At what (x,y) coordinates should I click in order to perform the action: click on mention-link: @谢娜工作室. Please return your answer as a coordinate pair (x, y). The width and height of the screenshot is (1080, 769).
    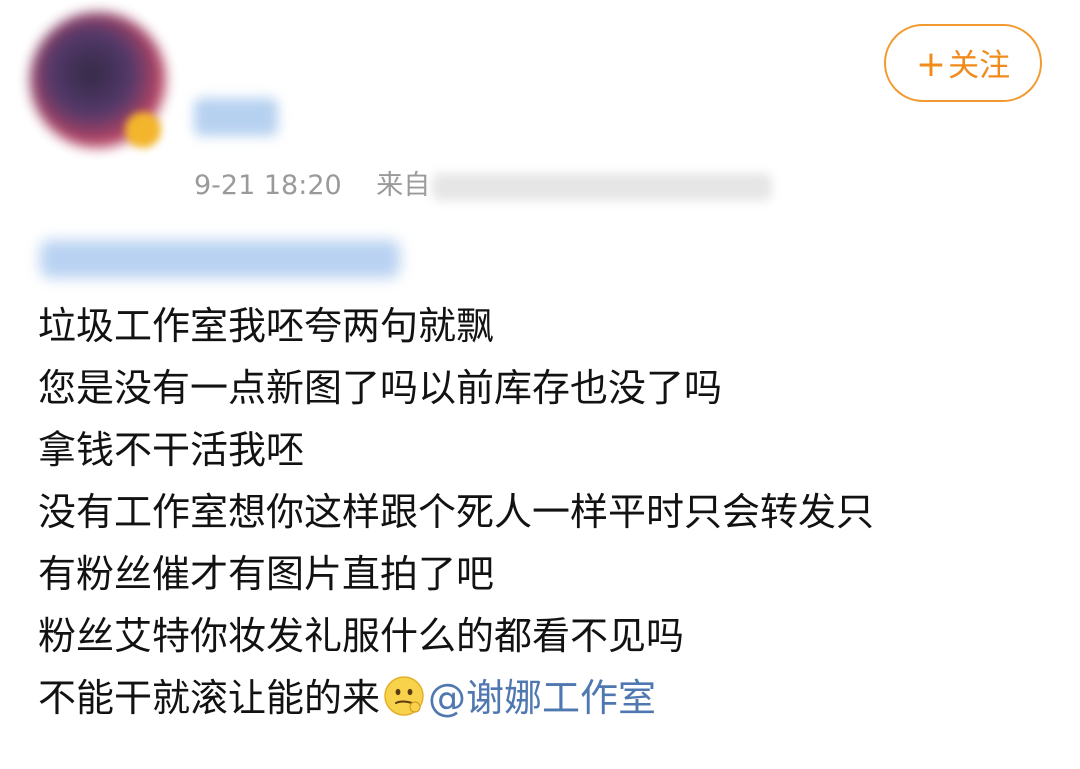
    Looking at the image, I should click on (542, 698).